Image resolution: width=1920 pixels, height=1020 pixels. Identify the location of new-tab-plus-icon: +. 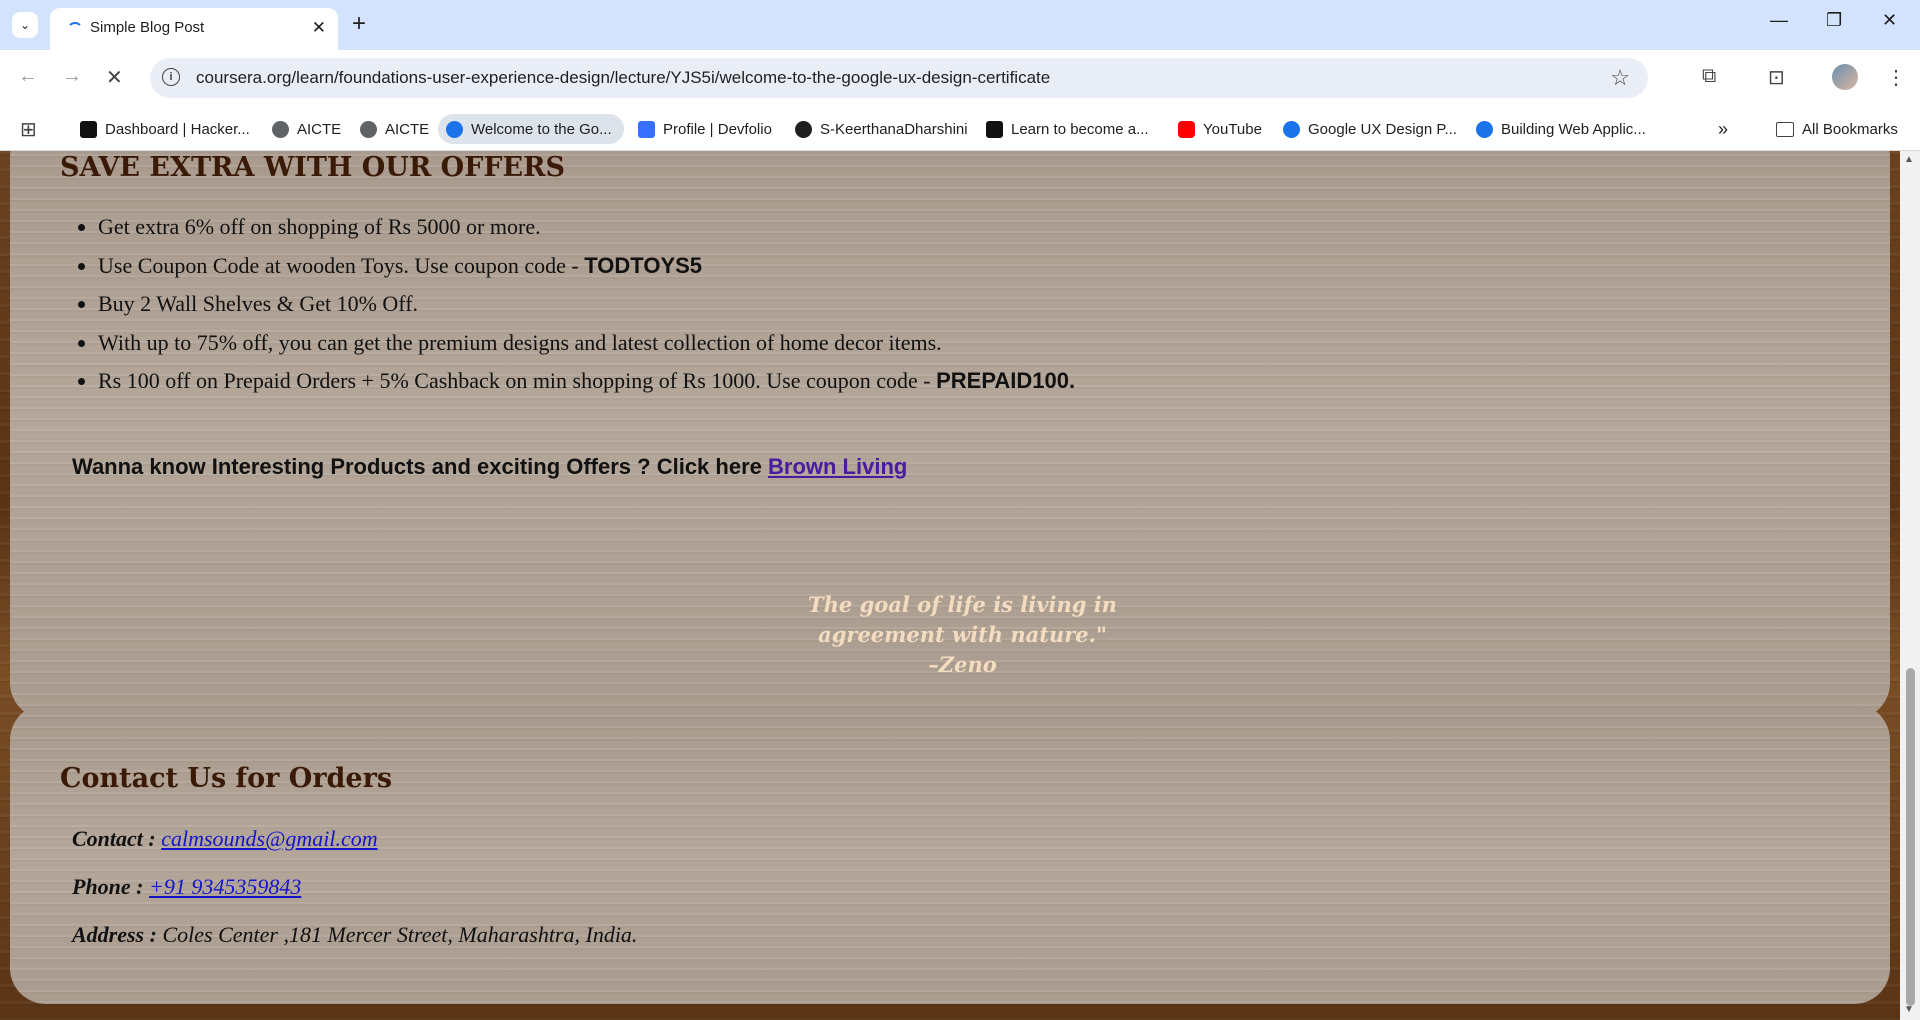
(359, 24).